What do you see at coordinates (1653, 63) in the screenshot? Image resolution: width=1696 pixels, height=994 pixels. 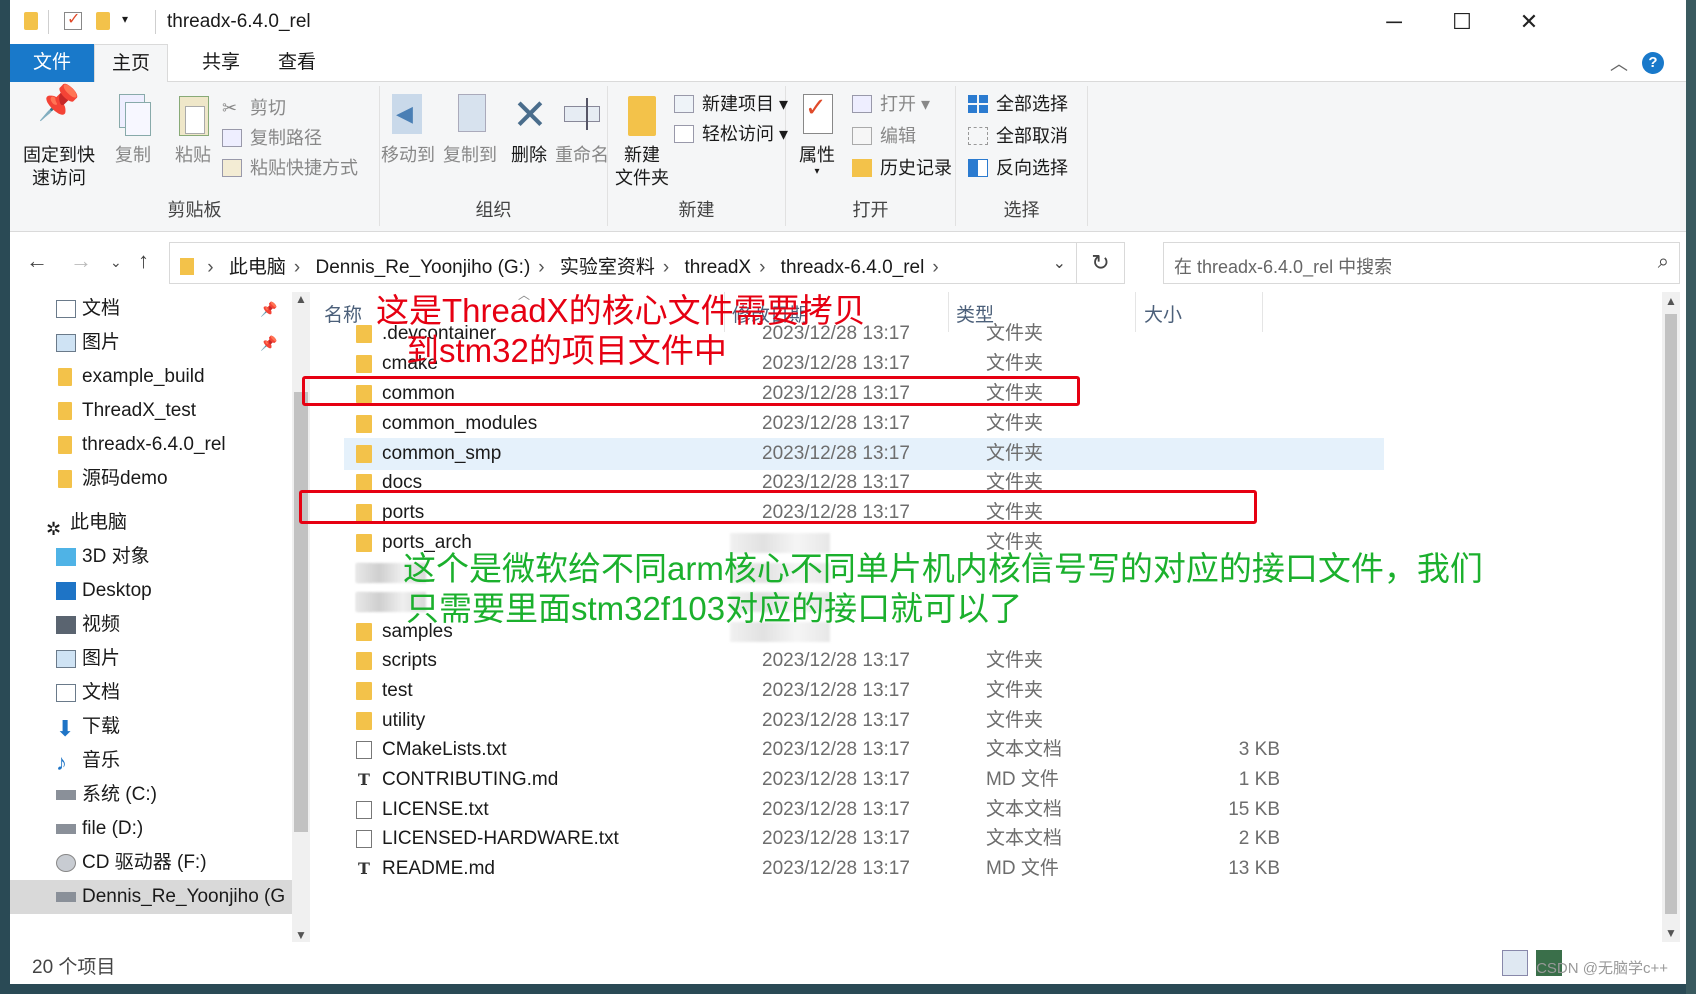 I see `help-icon: ?` at bounding box center [1653, 63].